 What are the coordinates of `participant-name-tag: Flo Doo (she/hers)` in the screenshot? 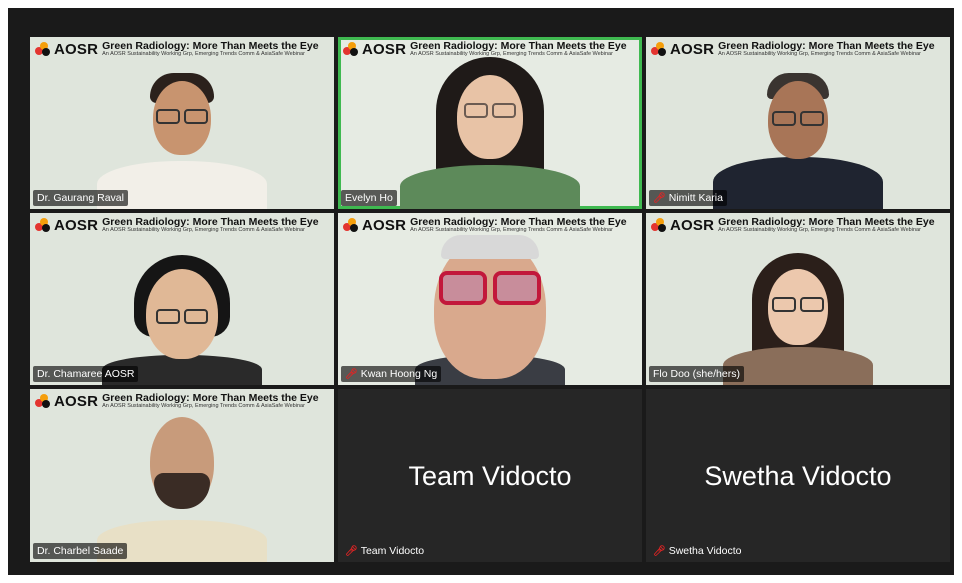 It's located at (696, 374).